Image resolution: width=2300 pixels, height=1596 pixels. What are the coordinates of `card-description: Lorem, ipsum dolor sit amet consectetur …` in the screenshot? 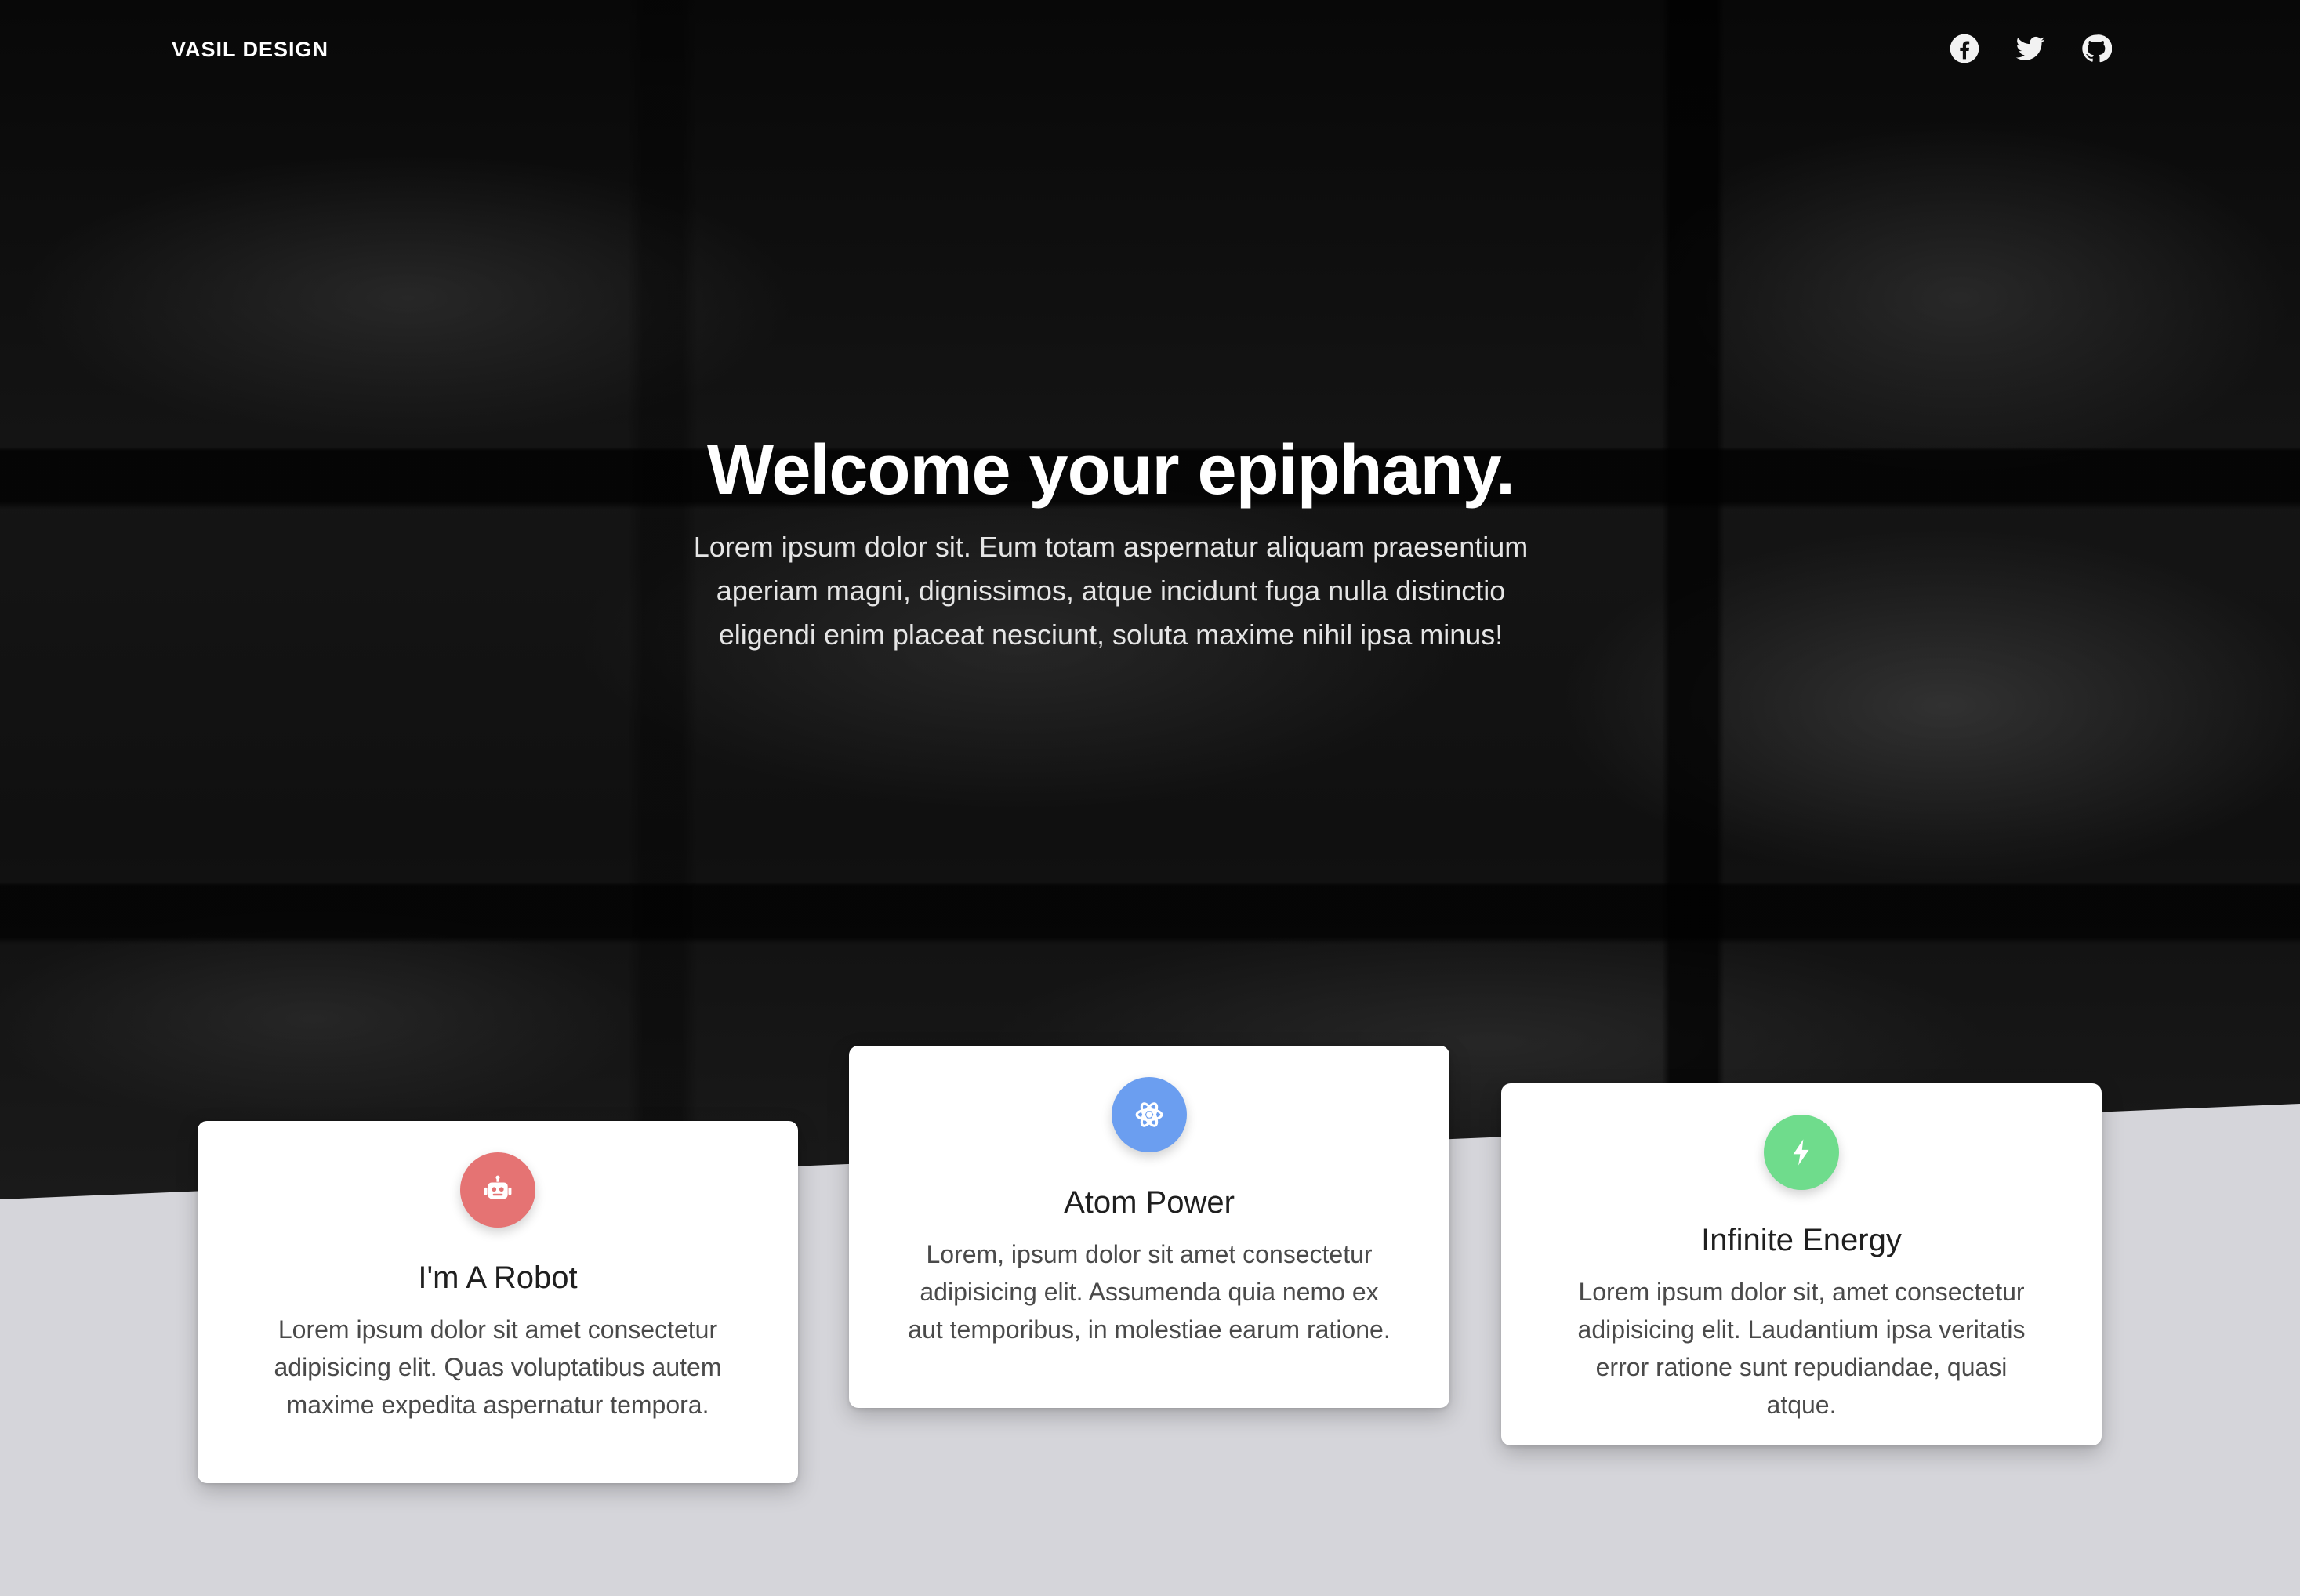 It's located at (1149, 1292).